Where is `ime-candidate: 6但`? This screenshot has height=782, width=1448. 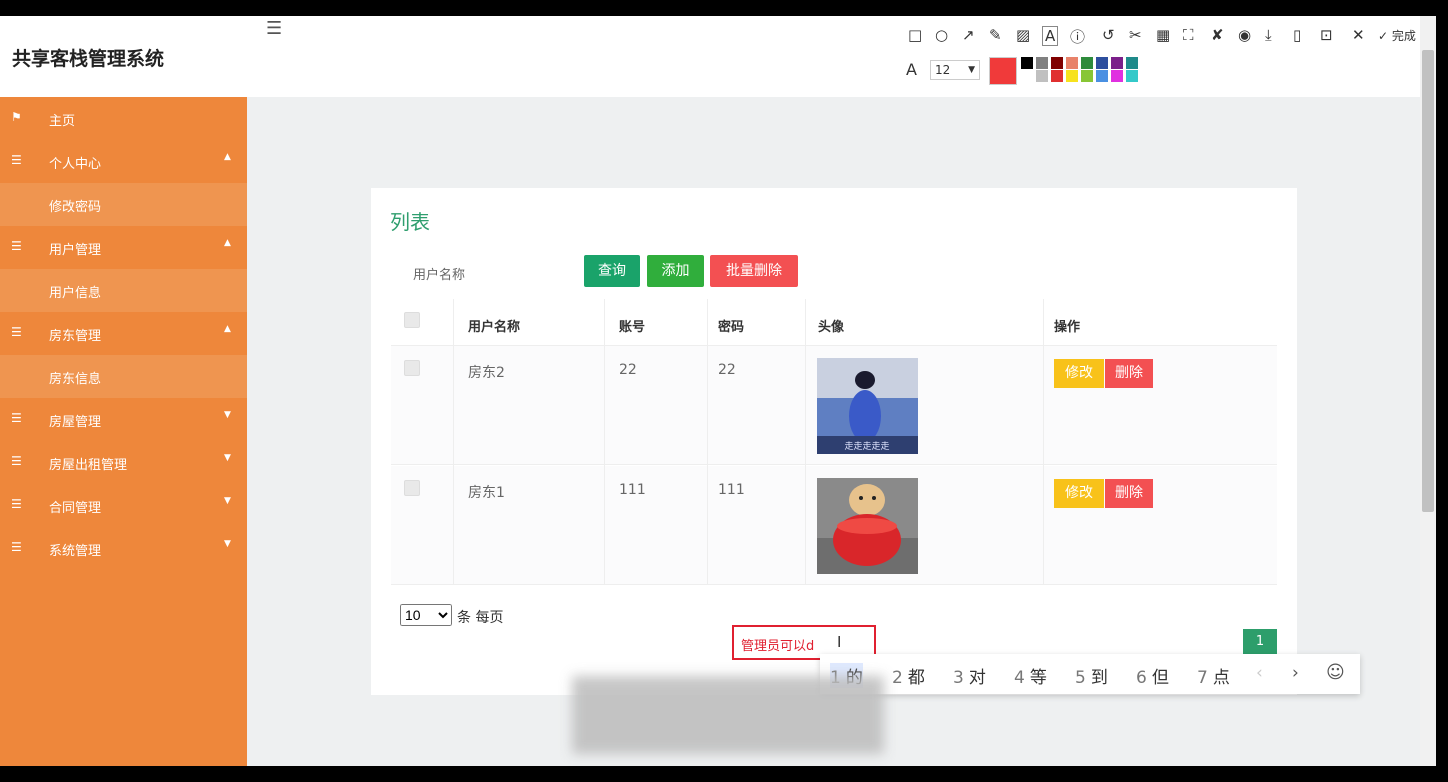
ime-candidate: 6但 is located at coordinates (1152, 675).